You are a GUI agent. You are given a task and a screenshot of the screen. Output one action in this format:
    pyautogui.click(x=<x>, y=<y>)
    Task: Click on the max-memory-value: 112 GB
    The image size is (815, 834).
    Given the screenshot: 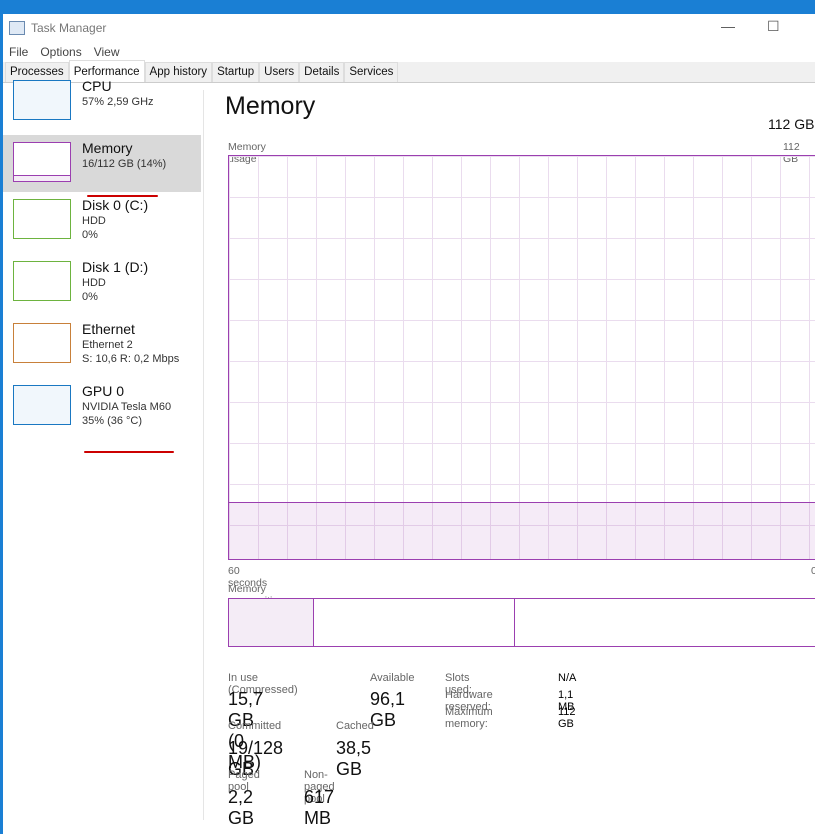 What is the action you would take?
    pyautogui.click(x=567, y=718)
    